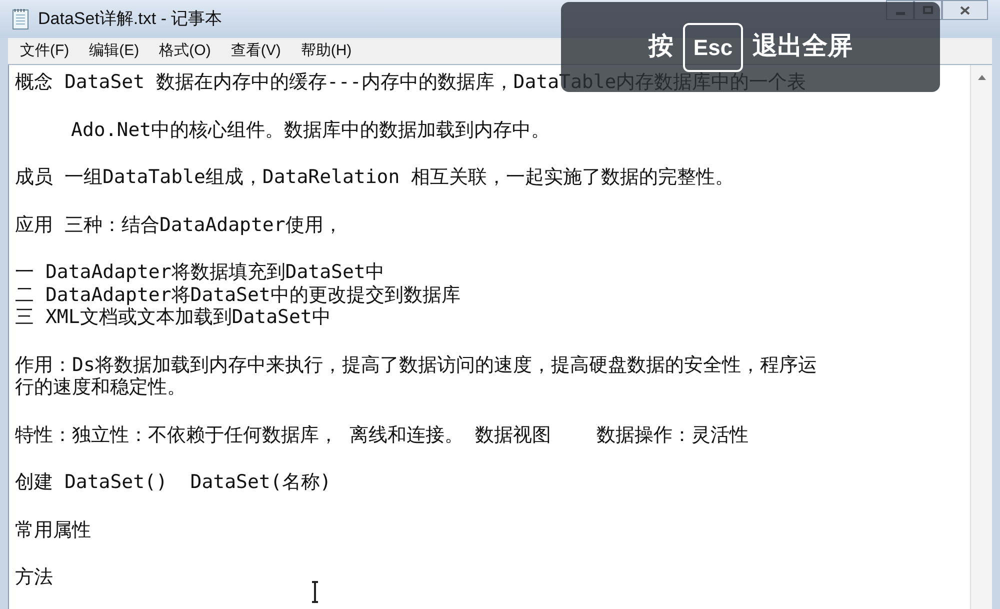 The width and height of the screenshot is (1000, 609). Describe the element at coordinates (382, 435) in the screenshot. I see `text-line: 特性：独立性：不依赖于任何数据库， 离线和连接。 数据视图 数据操作：灵活性` at that location.